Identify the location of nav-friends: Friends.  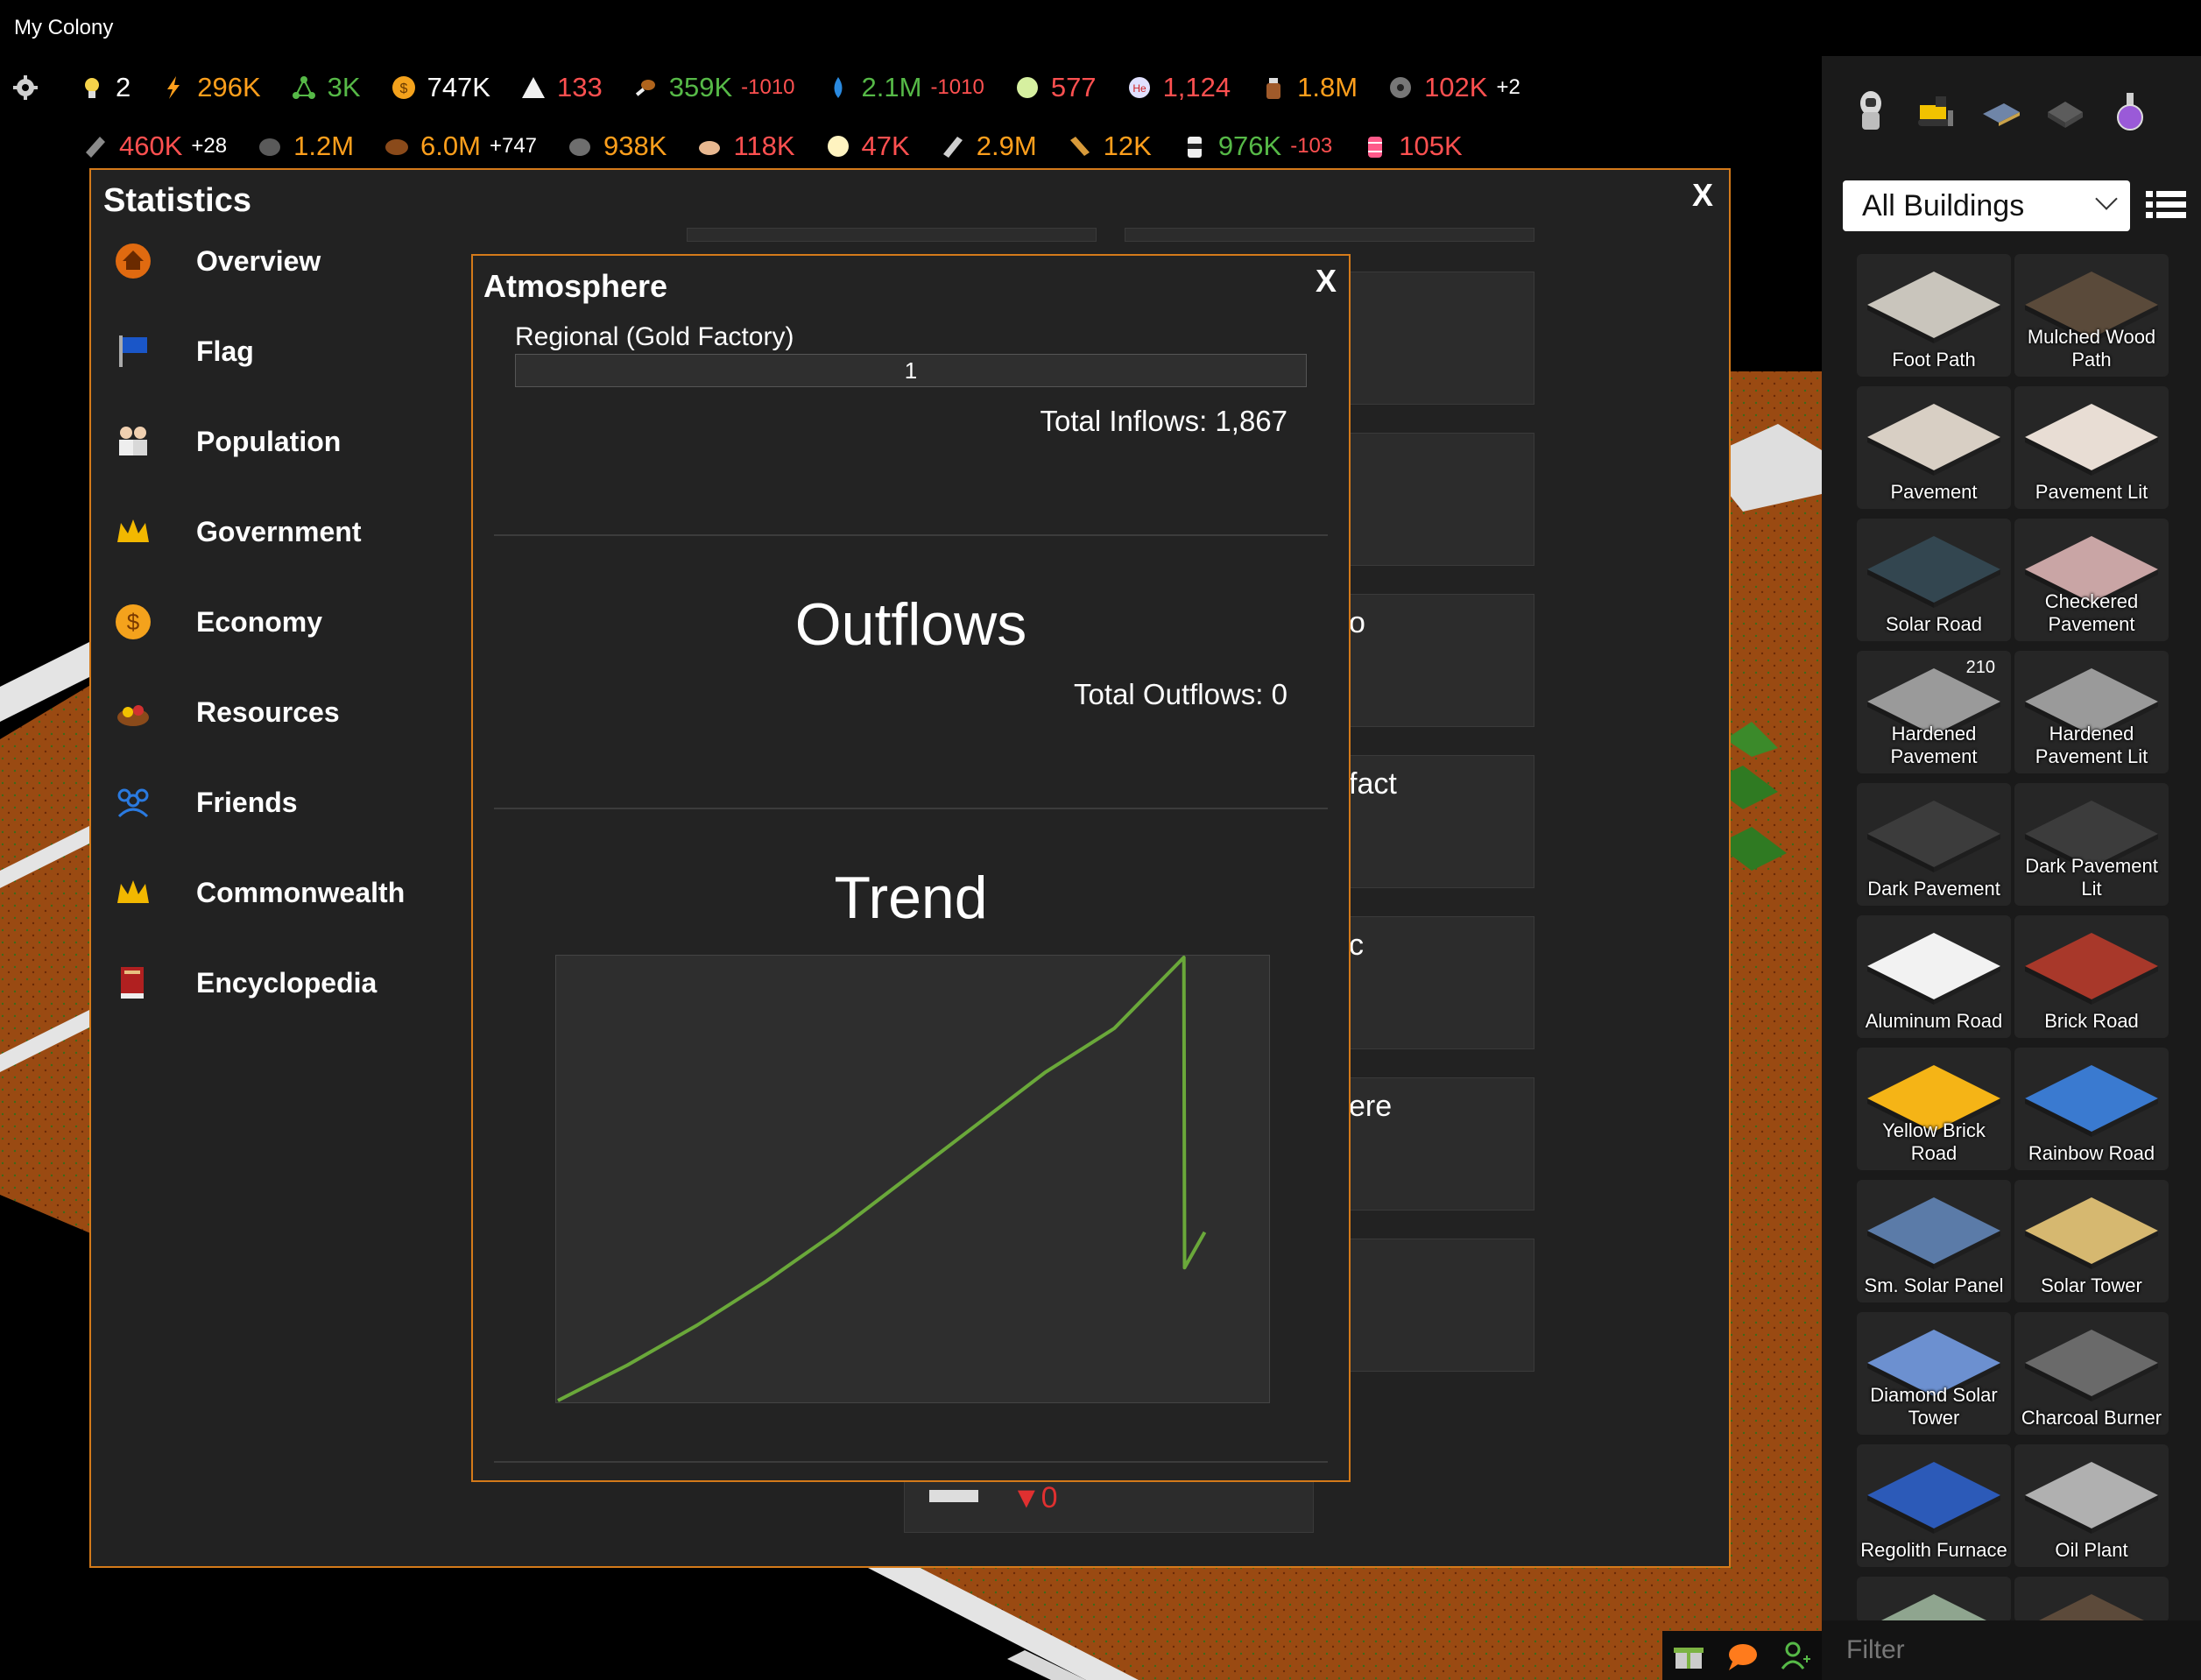
(206, 802).